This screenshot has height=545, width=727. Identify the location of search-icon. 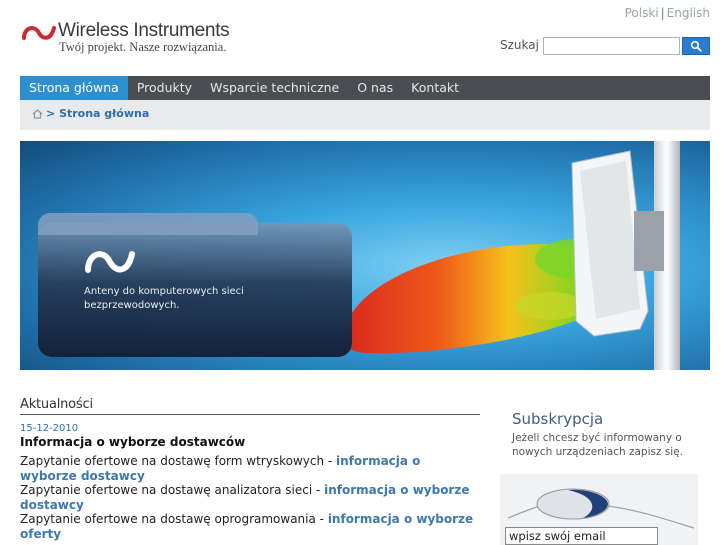
(696, 46).